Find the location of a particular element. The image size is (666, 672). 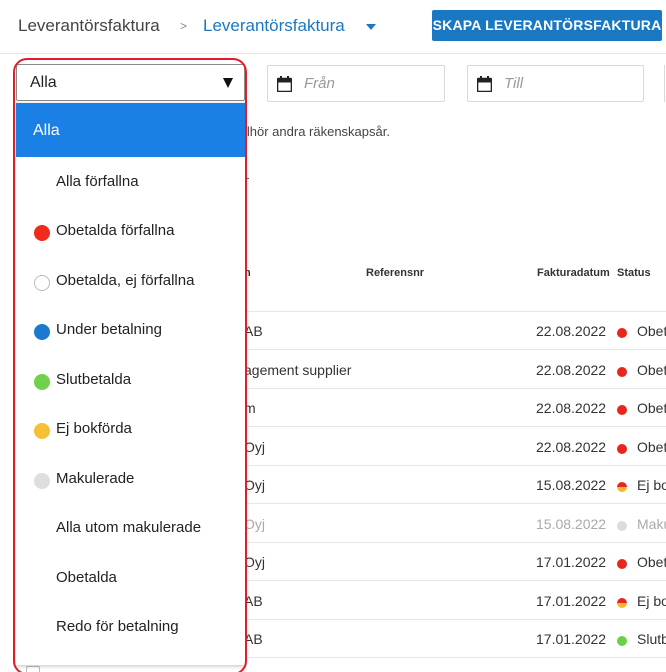

status-option-label: Under betalning is located at coordinates (109, 330).